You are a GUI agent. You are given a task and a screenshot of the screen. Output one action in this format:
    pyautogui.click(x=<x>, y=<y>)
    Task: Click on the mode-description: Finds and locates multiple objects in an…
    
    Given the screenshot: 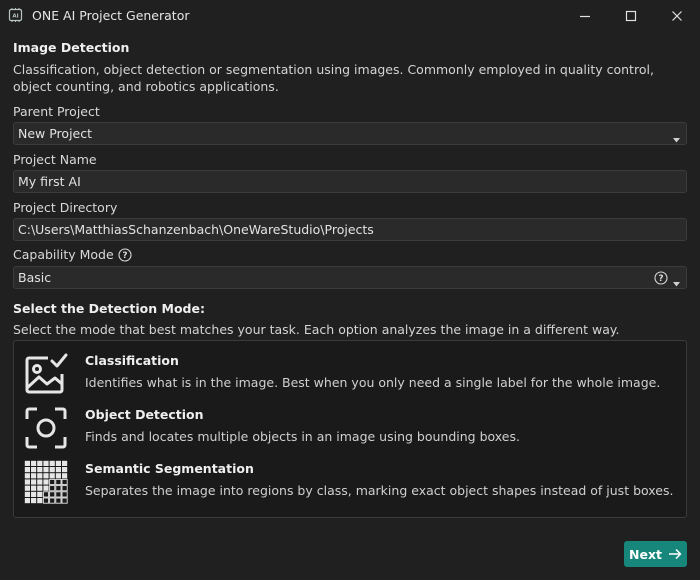 What is the action you would take?
    pyautogui.click(x=302, y=436)
    